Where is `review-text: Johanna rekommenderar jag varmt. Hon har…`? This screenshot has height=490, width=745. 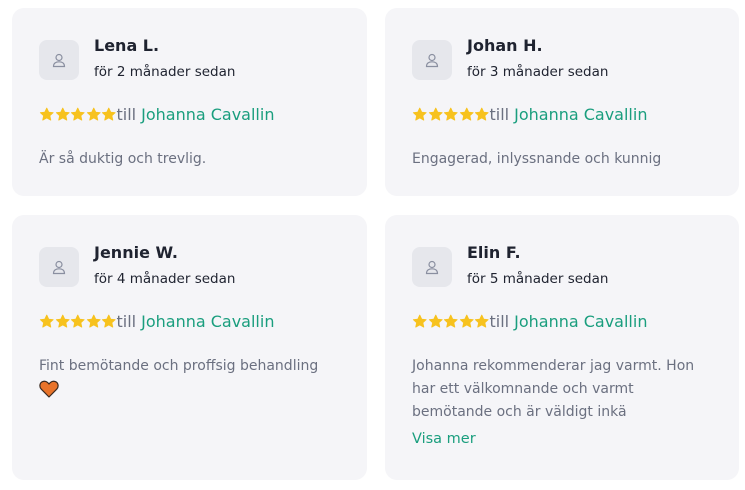
review-text: Johanna rekommenderar jag varmt. Hon har… is located at coordinates (553, 389).